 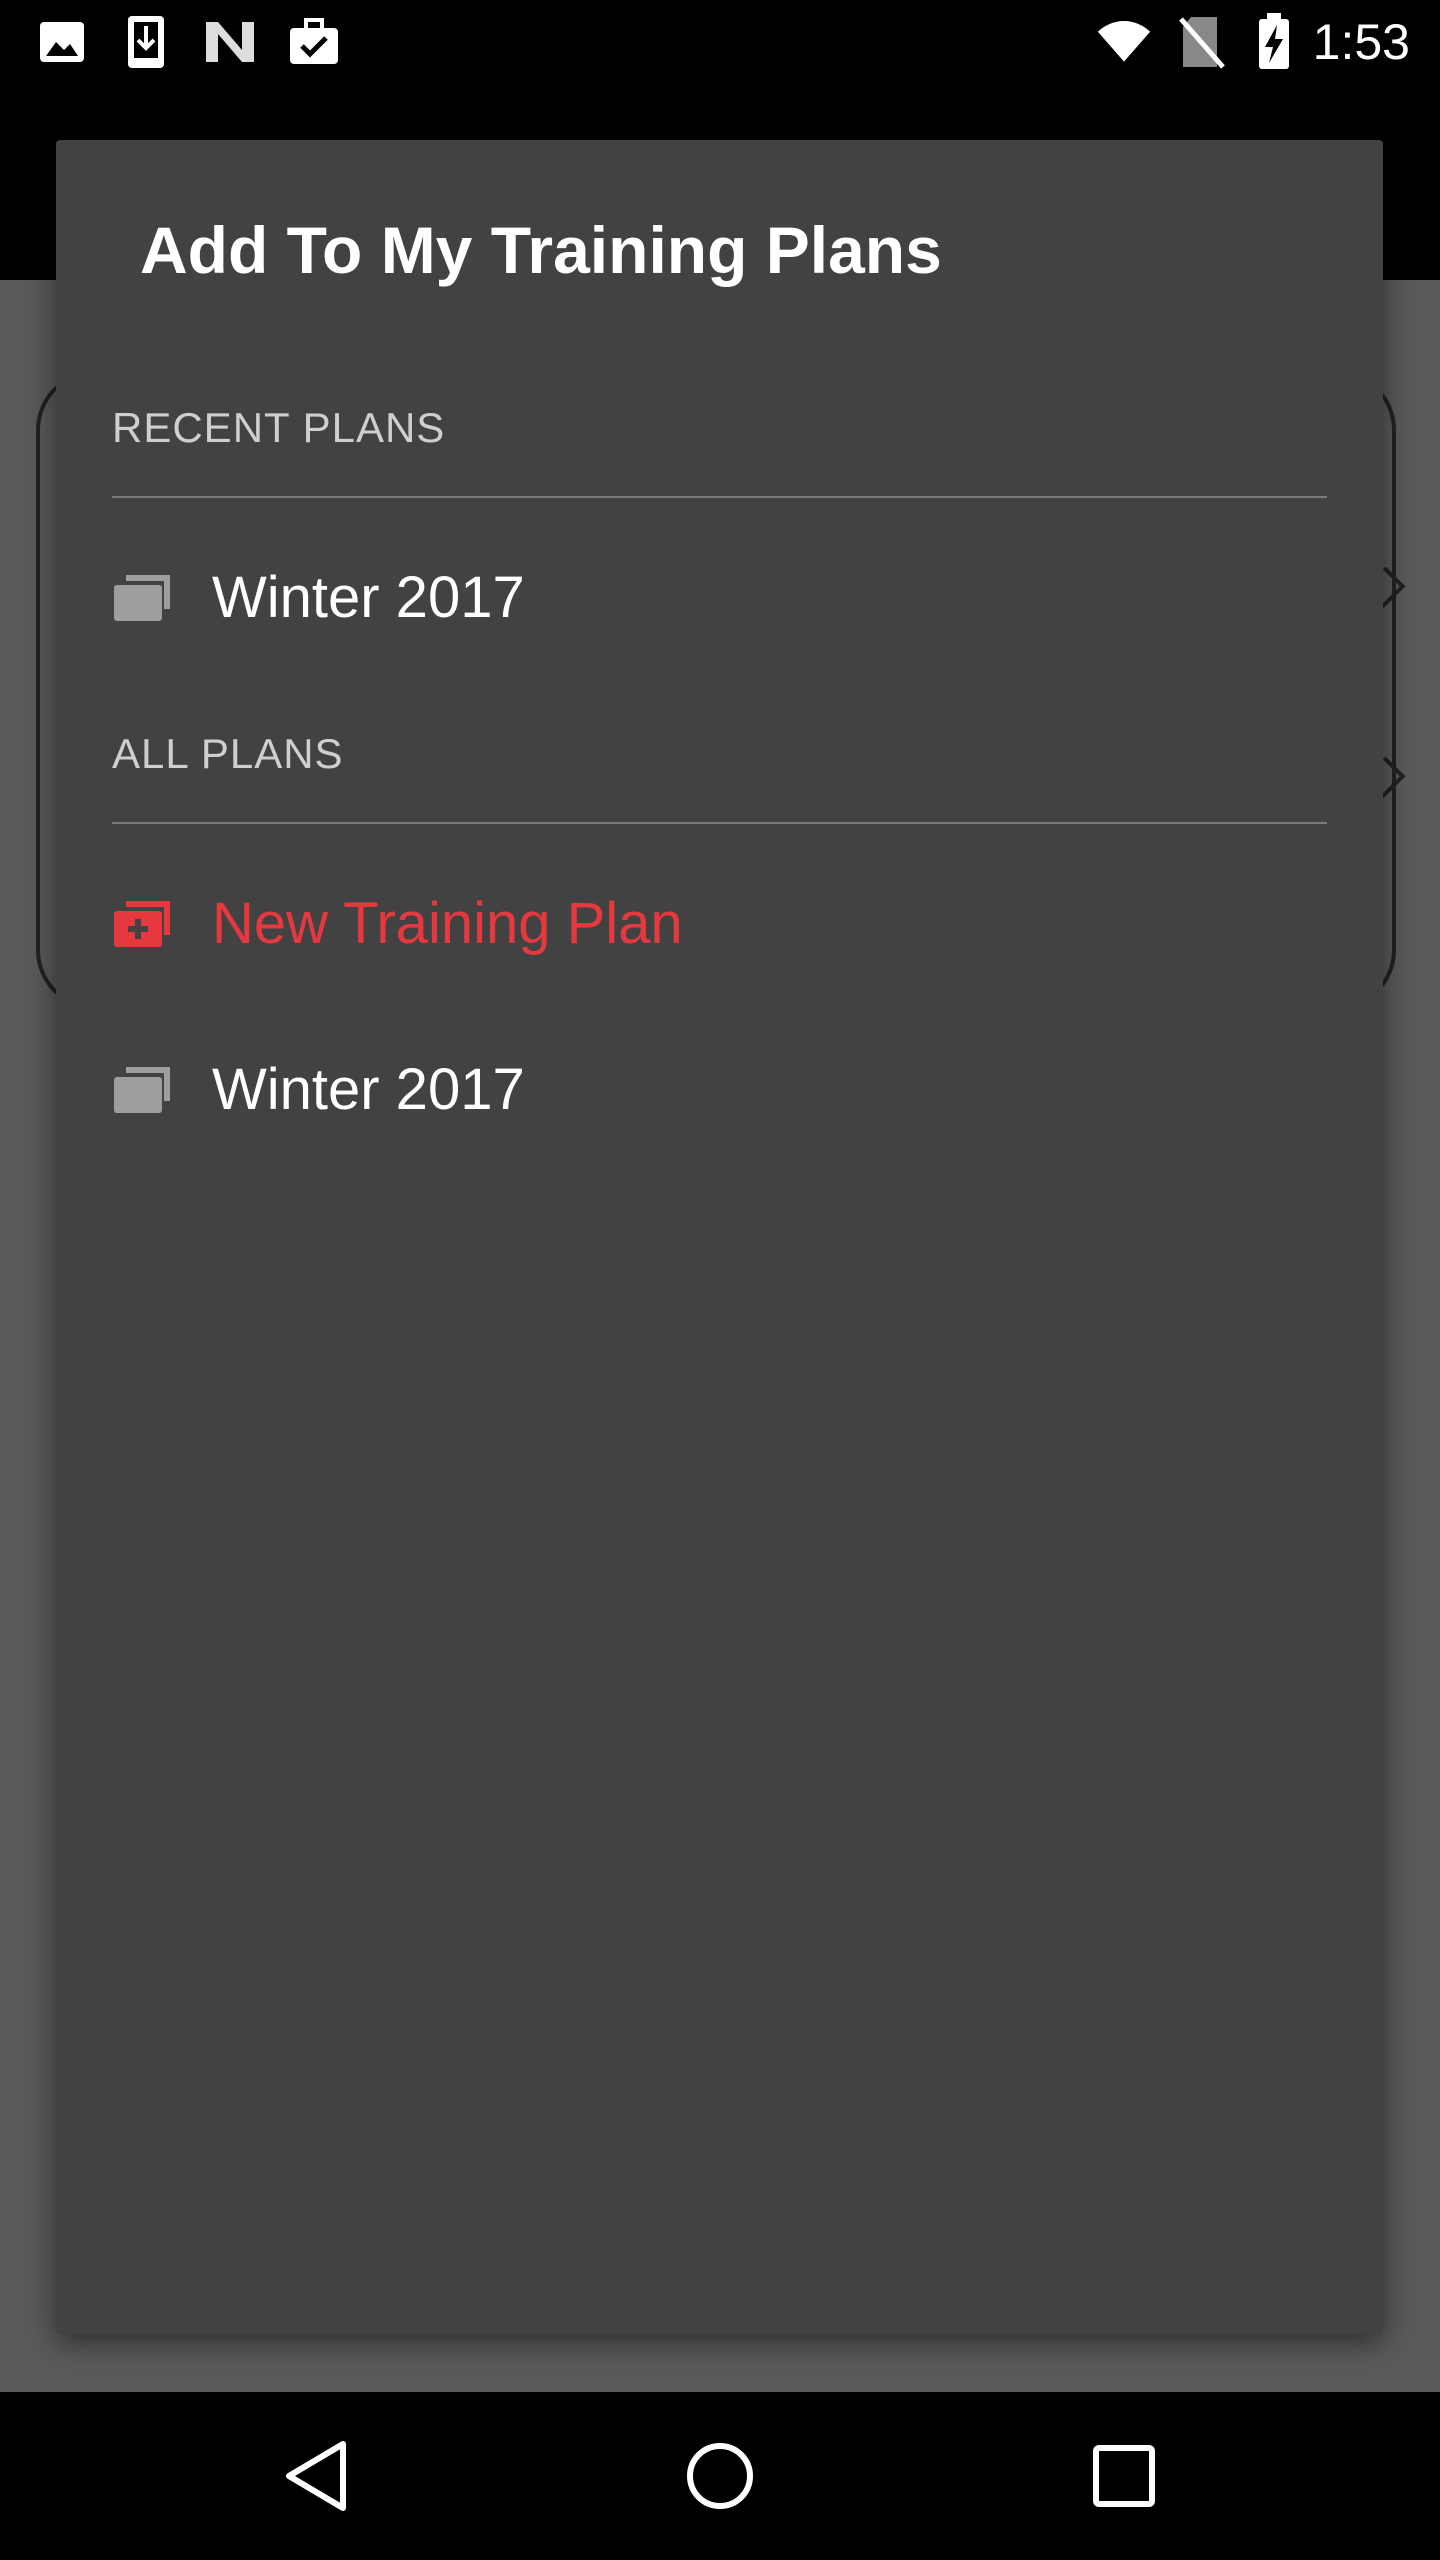 What do you see at coordinates (719, 923) in the screenshot?
I see `new-training-plan-item: New Training Plan` at bounding box center [719, 923].